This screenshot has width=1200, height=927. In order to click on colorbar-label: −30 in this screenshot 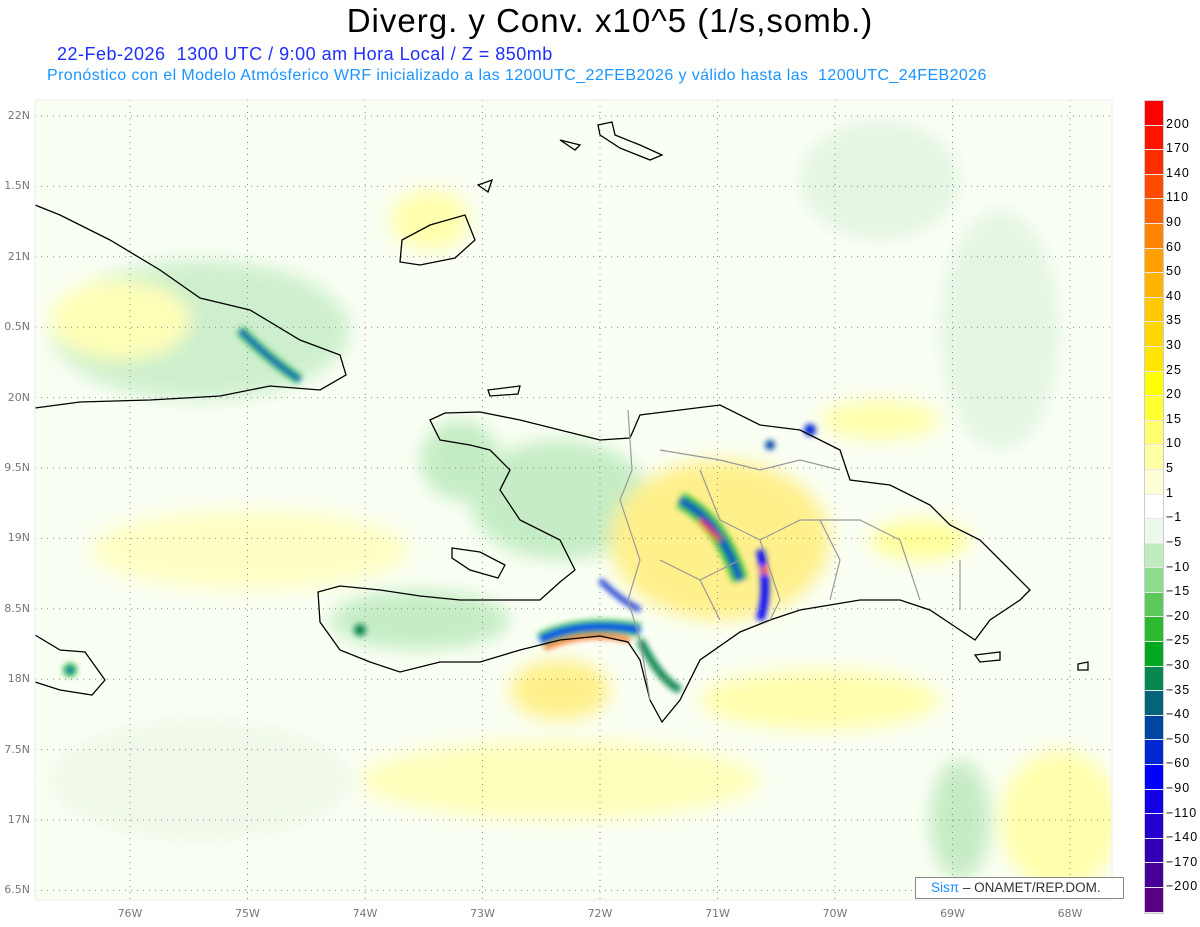, I will do `click(1178, 664)`.